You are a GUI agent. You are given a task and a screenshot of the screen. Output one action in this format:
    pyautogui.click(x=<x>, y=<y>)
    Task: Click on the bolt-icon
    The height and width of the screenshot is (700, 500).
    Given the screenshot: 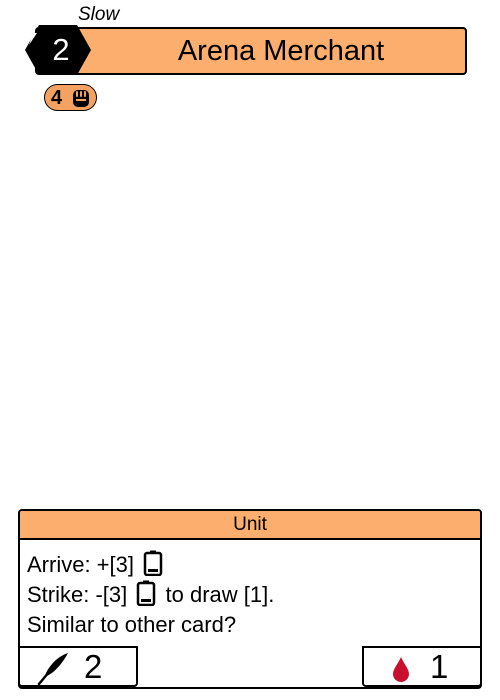 What is the action you would take?
    pyautogui.click(x=32, y=35)
    